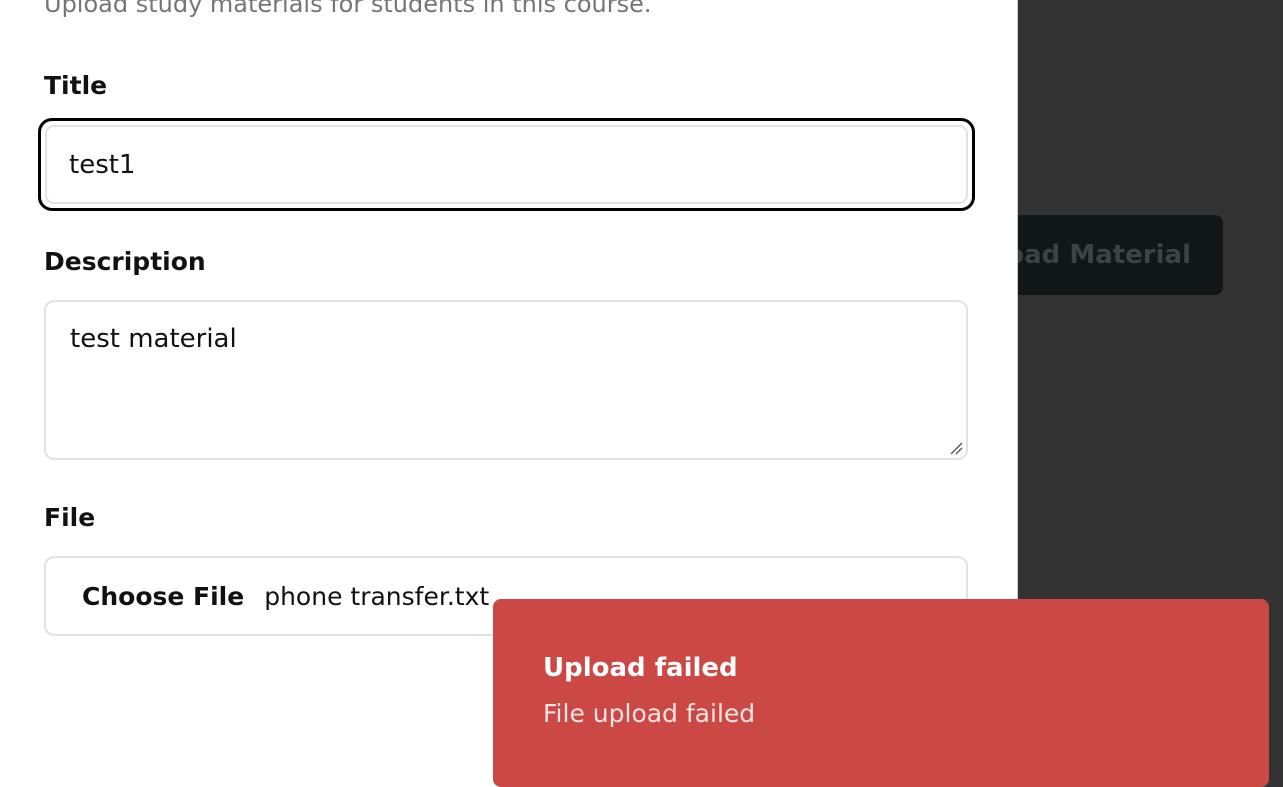 The width and height of the screenshot is (1283, 787). I want to click on resize-grip-icon, so click(956, 448).